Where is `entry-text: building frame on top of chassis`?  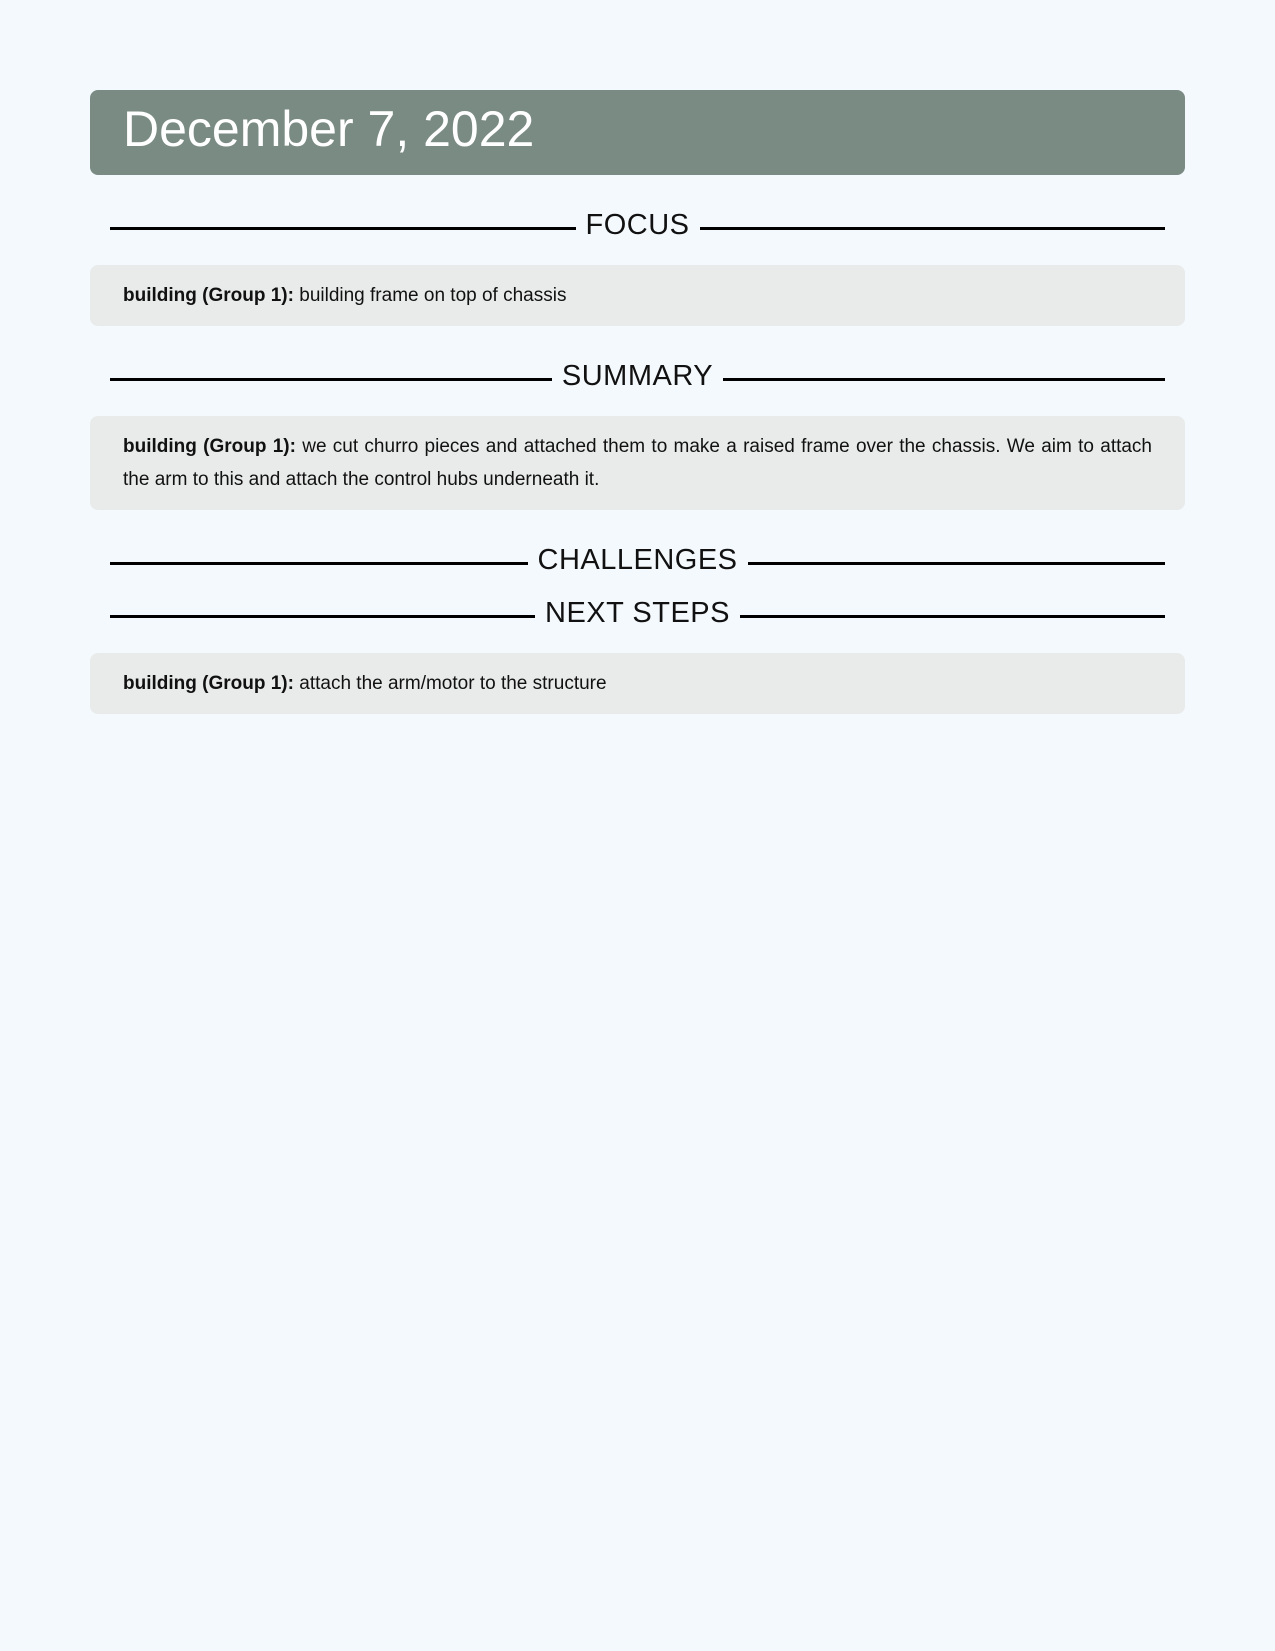
entry-text: building frame on top of chassis is located at coordinates (433, 295).